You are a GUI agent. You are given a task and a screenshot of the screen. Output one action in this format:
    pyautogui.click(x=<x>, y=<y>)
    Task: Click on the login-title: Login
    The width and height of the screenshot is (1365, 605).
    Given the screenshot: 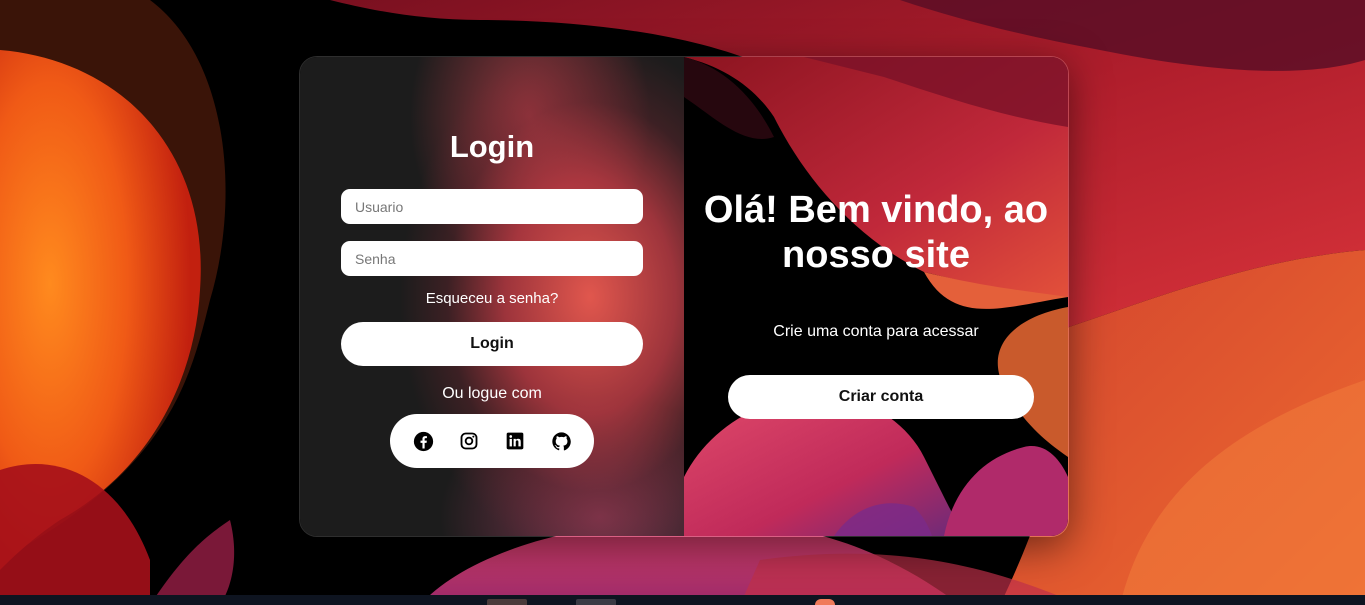 What is the action you would take?
    pyautogui.click(x=492, y=146)
    